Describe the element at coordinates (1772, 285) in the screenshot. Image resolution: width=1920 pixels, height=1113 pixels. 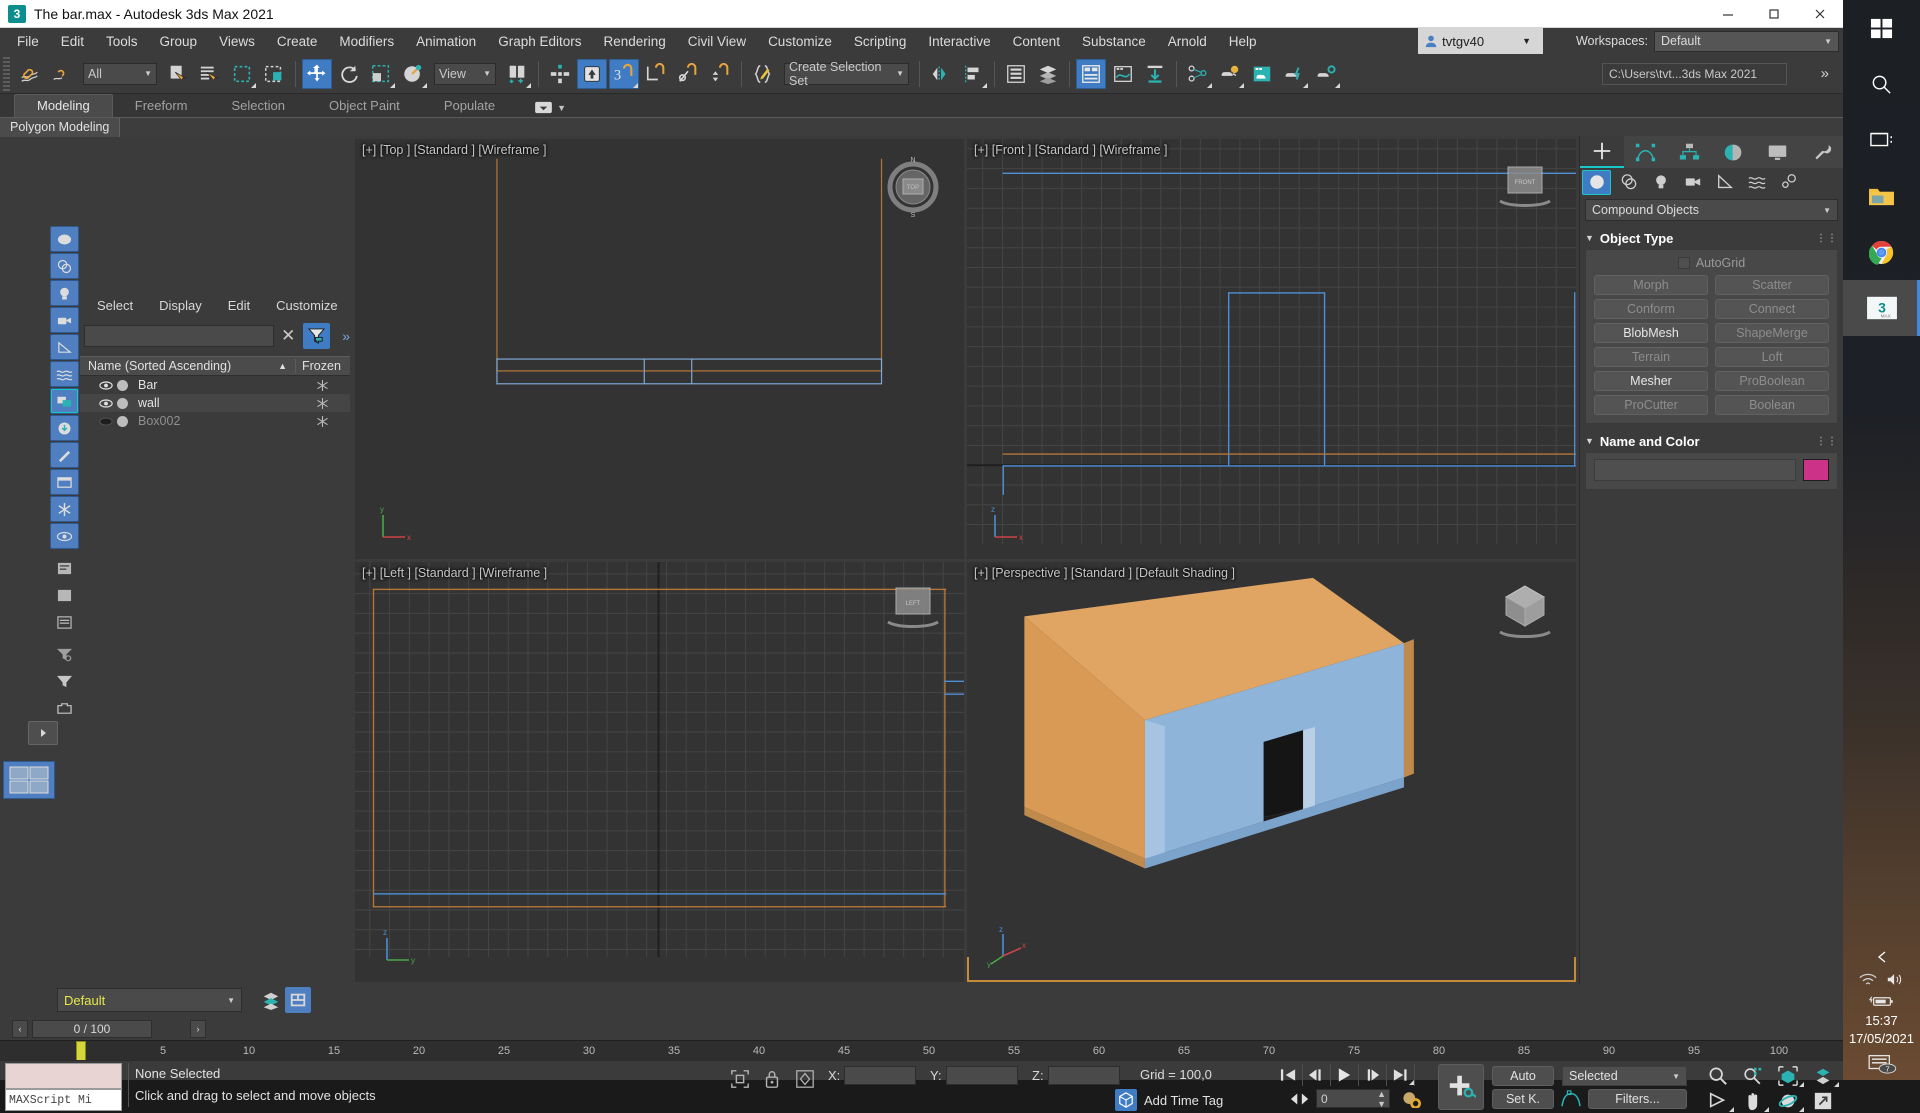
I see `scatter-button: Scatter` at that location.